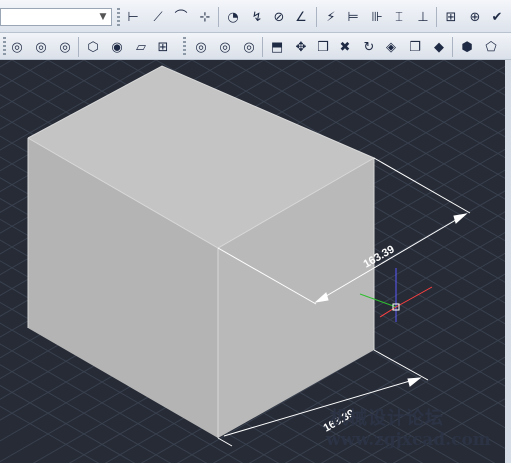 This screenshot has height=463, width=511. I want to click on center-mark-icon: ⊕, so click(475, 17).